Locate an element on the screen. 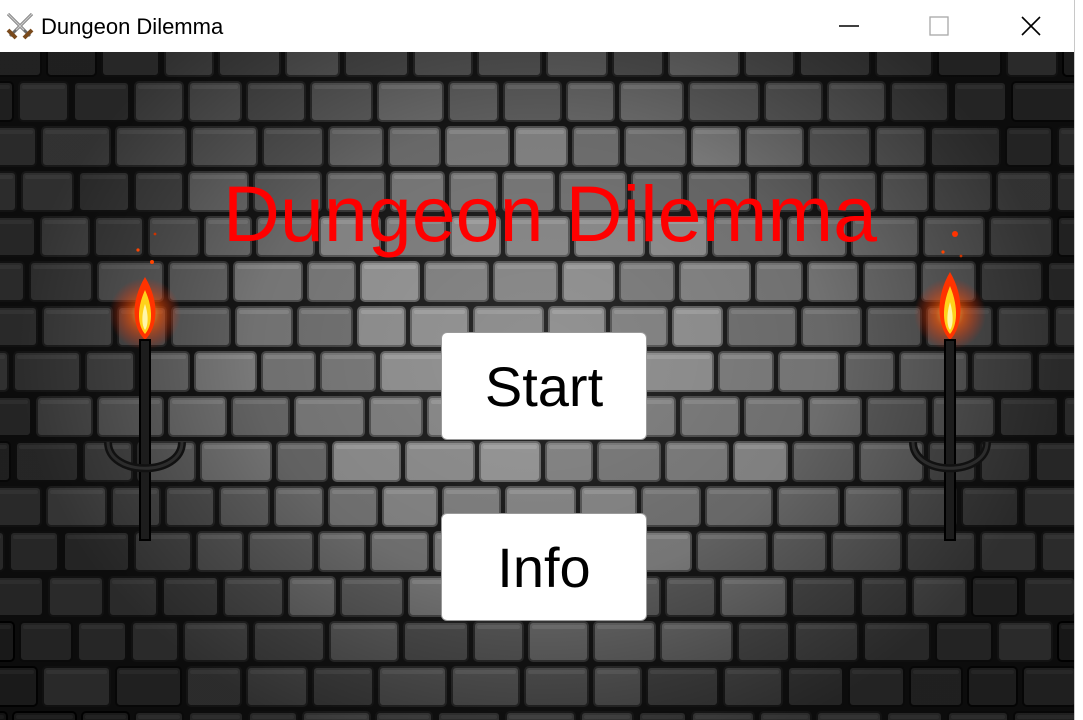  background-window-edge is located at coordinates (1079, 360).